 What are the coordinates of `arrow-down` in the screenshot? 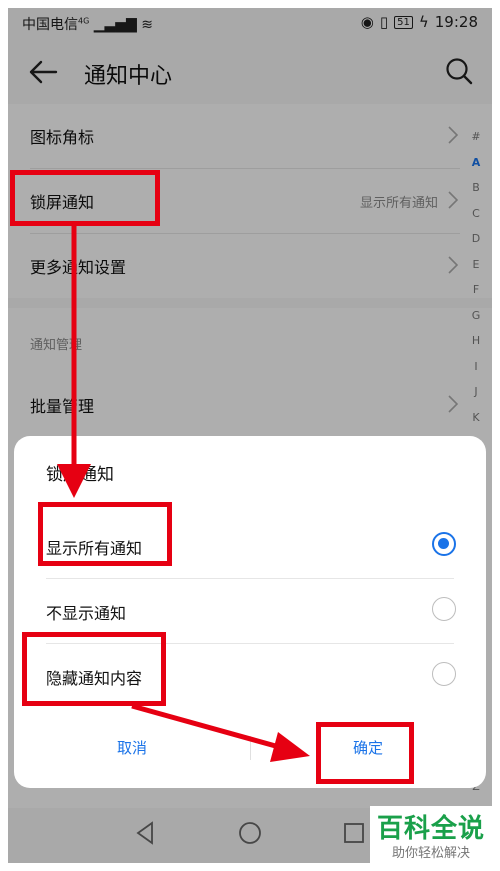 It's located at (74, 362).